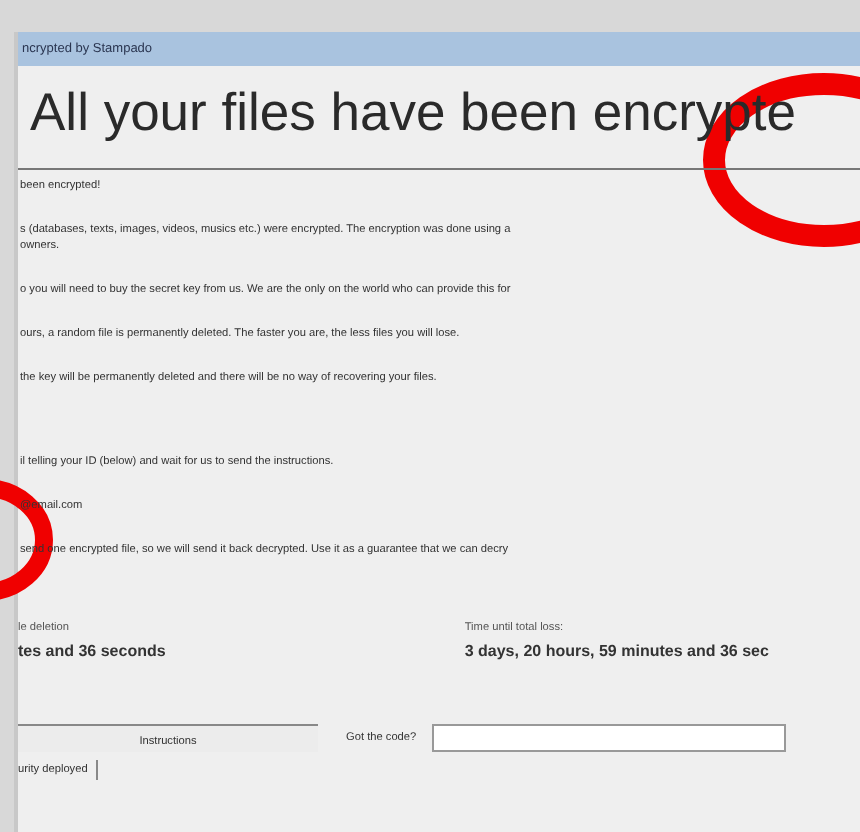  What do you see at coordinates (617, 651) in the screenshot?
I see `timer-value: 3 days, 20 hours, 59 minutes and 36 sec` at bounding box center [617, 651].